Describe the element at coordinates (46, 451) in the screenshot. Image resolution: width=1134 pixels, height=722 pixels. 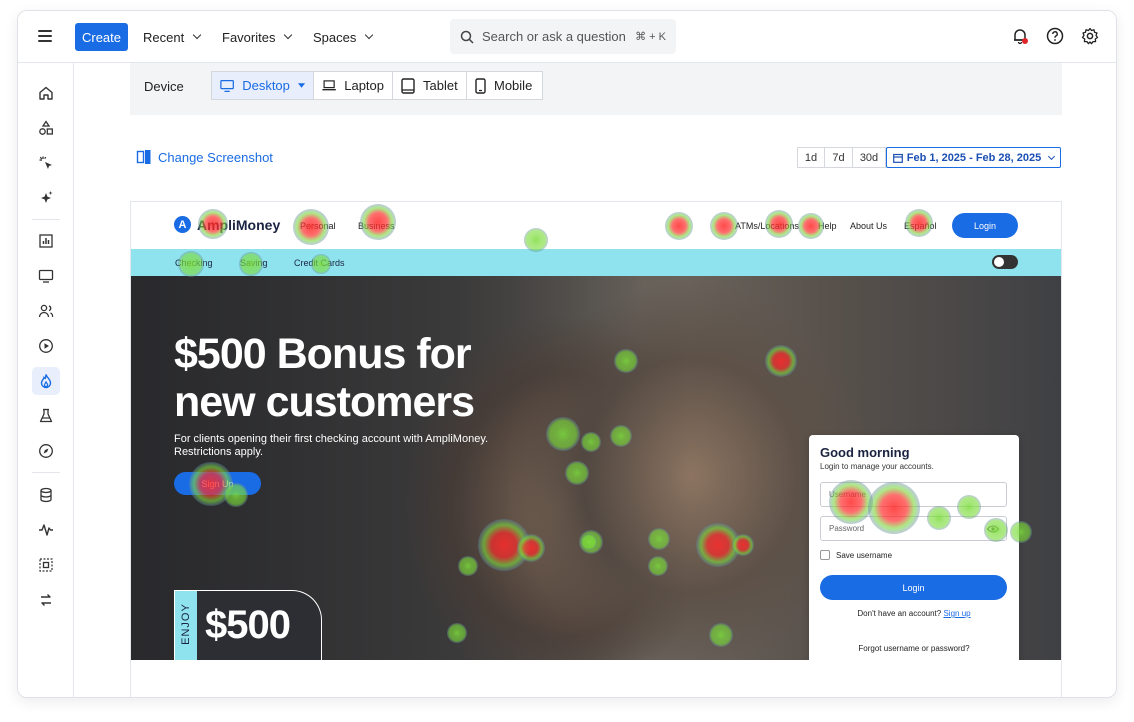
I see `compass-icon` at that location.